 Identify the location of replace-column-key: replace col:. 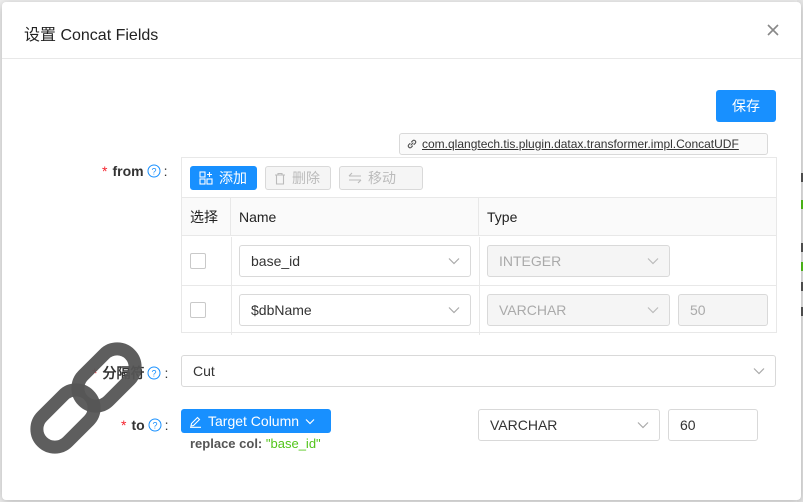
(226, 443).